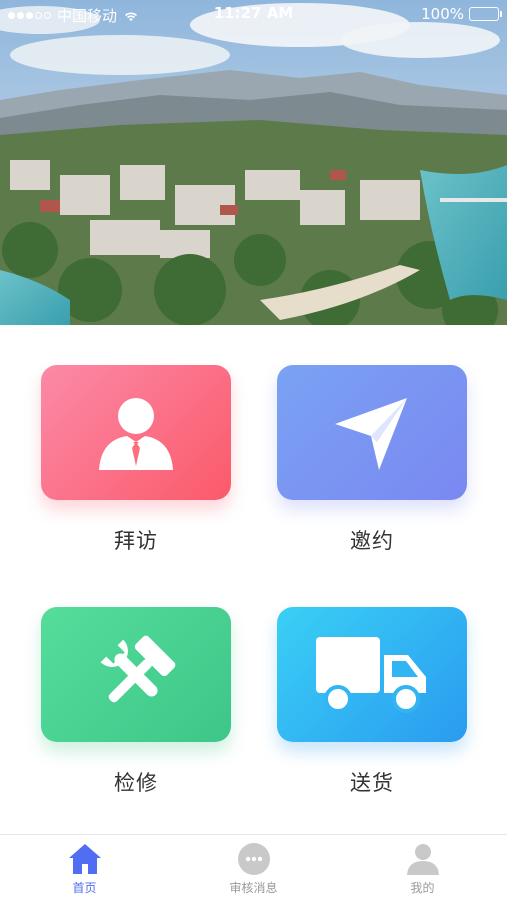  What do you see at coordinates (485, 14) in the screenshot?
I see `battery-icon` at bounding box center [485, 14].